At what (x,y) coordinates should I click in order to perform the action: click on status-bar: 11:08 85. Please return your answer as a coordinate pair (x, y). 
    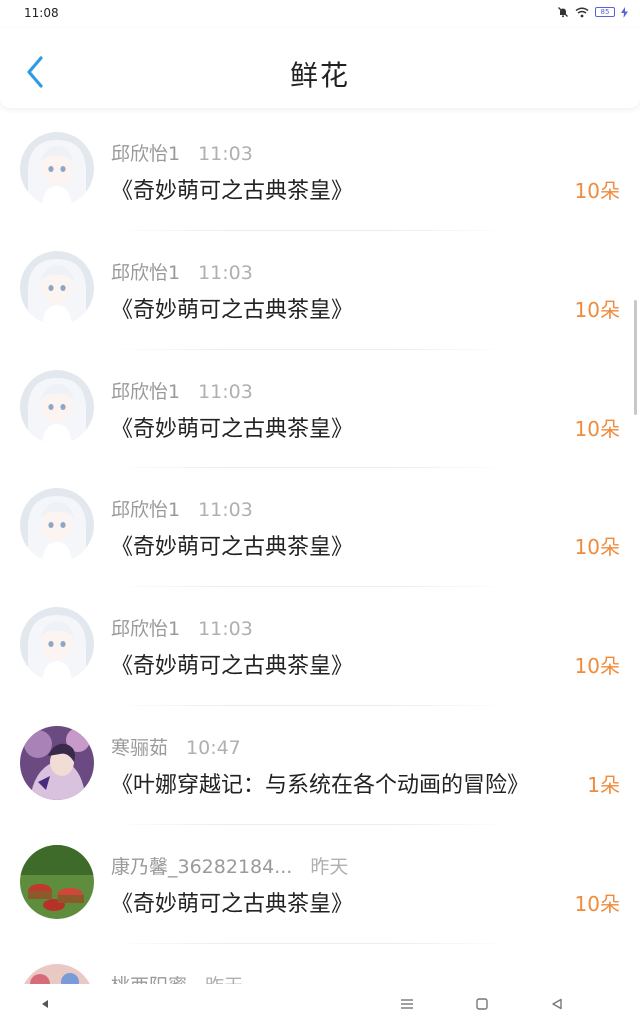
    Looking at the image, I should click on (320, 14).